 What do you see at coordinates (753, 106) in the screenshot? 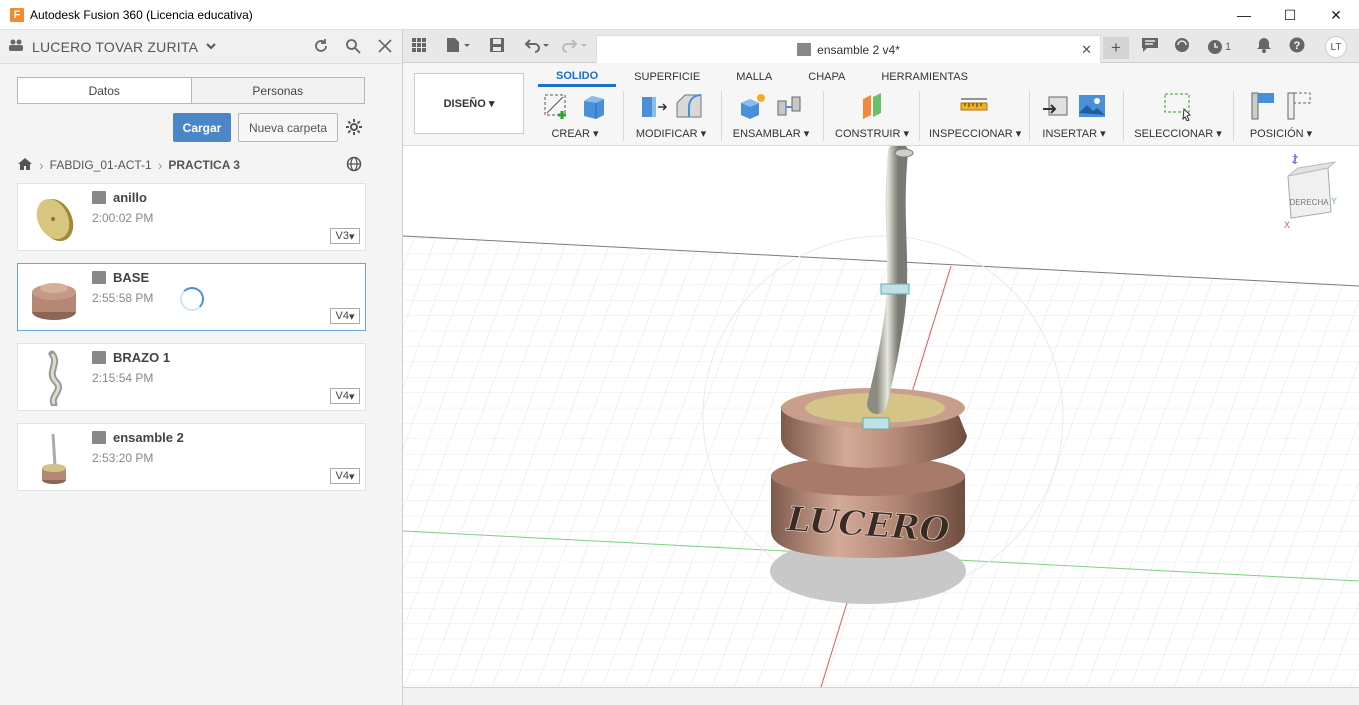
I see `new-component-icon` at bounding box center [753, 106].